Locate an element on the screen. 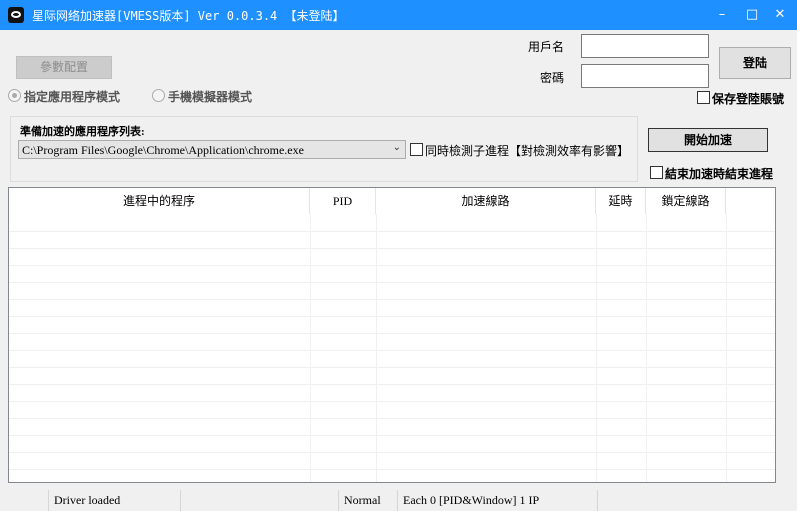  detect-children-label: 同時檢測子進程【對檢測效率有影響】 is located at coordinates (527, 151).